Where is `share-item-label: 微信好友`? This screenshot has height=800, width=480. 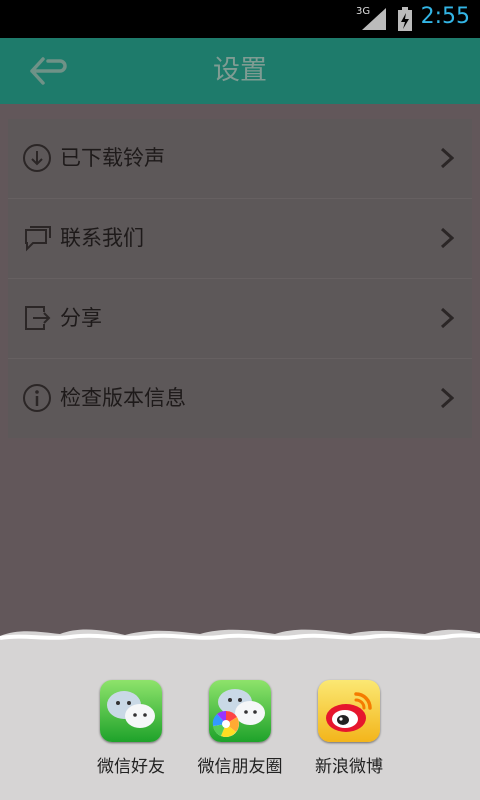
share-item-label: 微信好友 is located at coordinates (131, 767).